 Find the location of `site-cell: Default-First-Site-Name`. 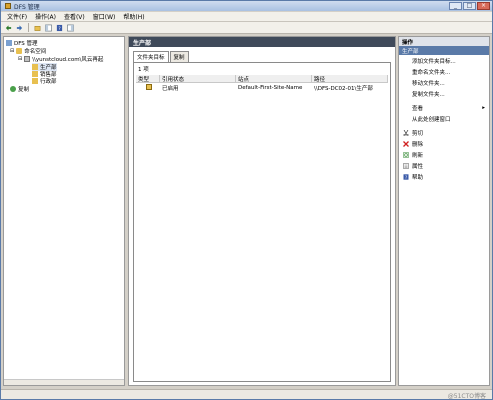

site-cell: Default-First-Site-Name is located at coordinates (270, 87).